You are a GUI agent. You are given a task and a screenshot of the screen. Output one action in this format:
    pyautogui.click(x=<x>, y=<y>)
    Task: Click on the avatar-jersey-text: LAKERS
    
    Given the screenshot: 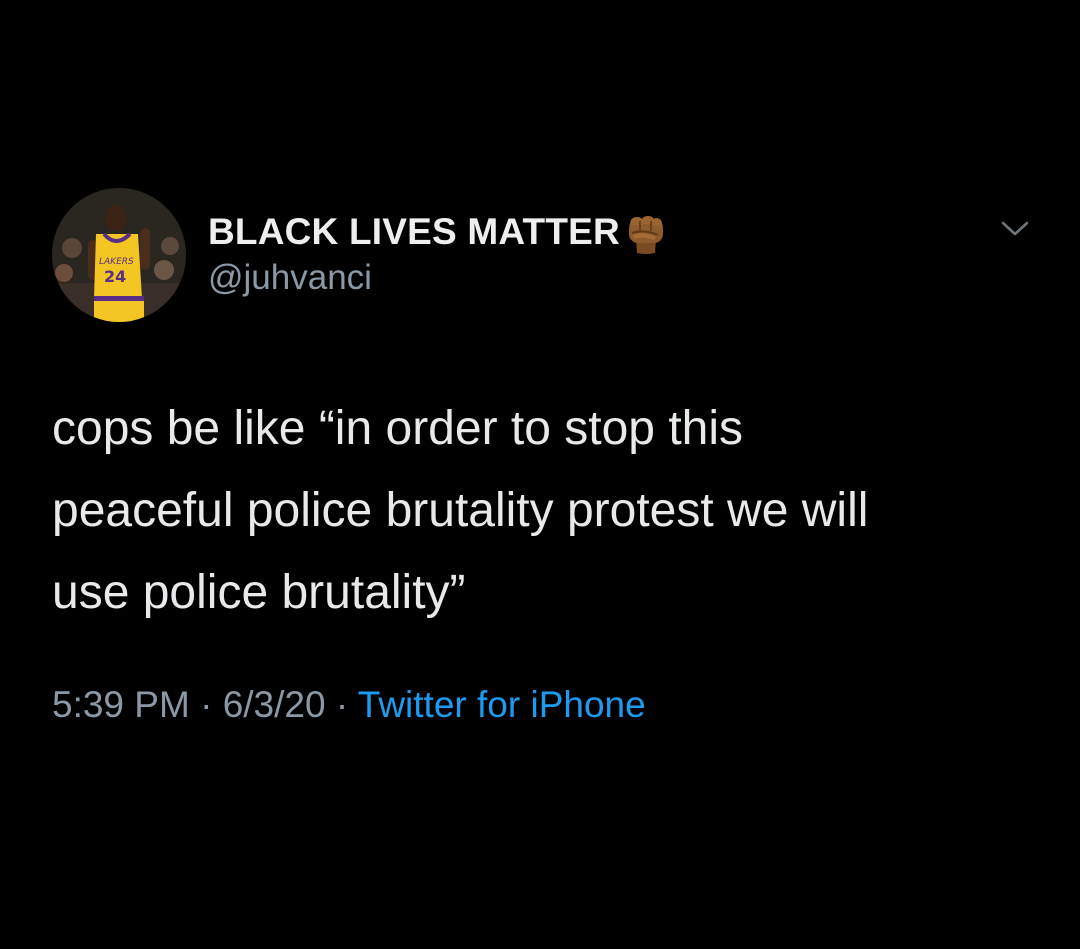 What is the action you would take?
    pyautogui.click(x=116, y=262)
    